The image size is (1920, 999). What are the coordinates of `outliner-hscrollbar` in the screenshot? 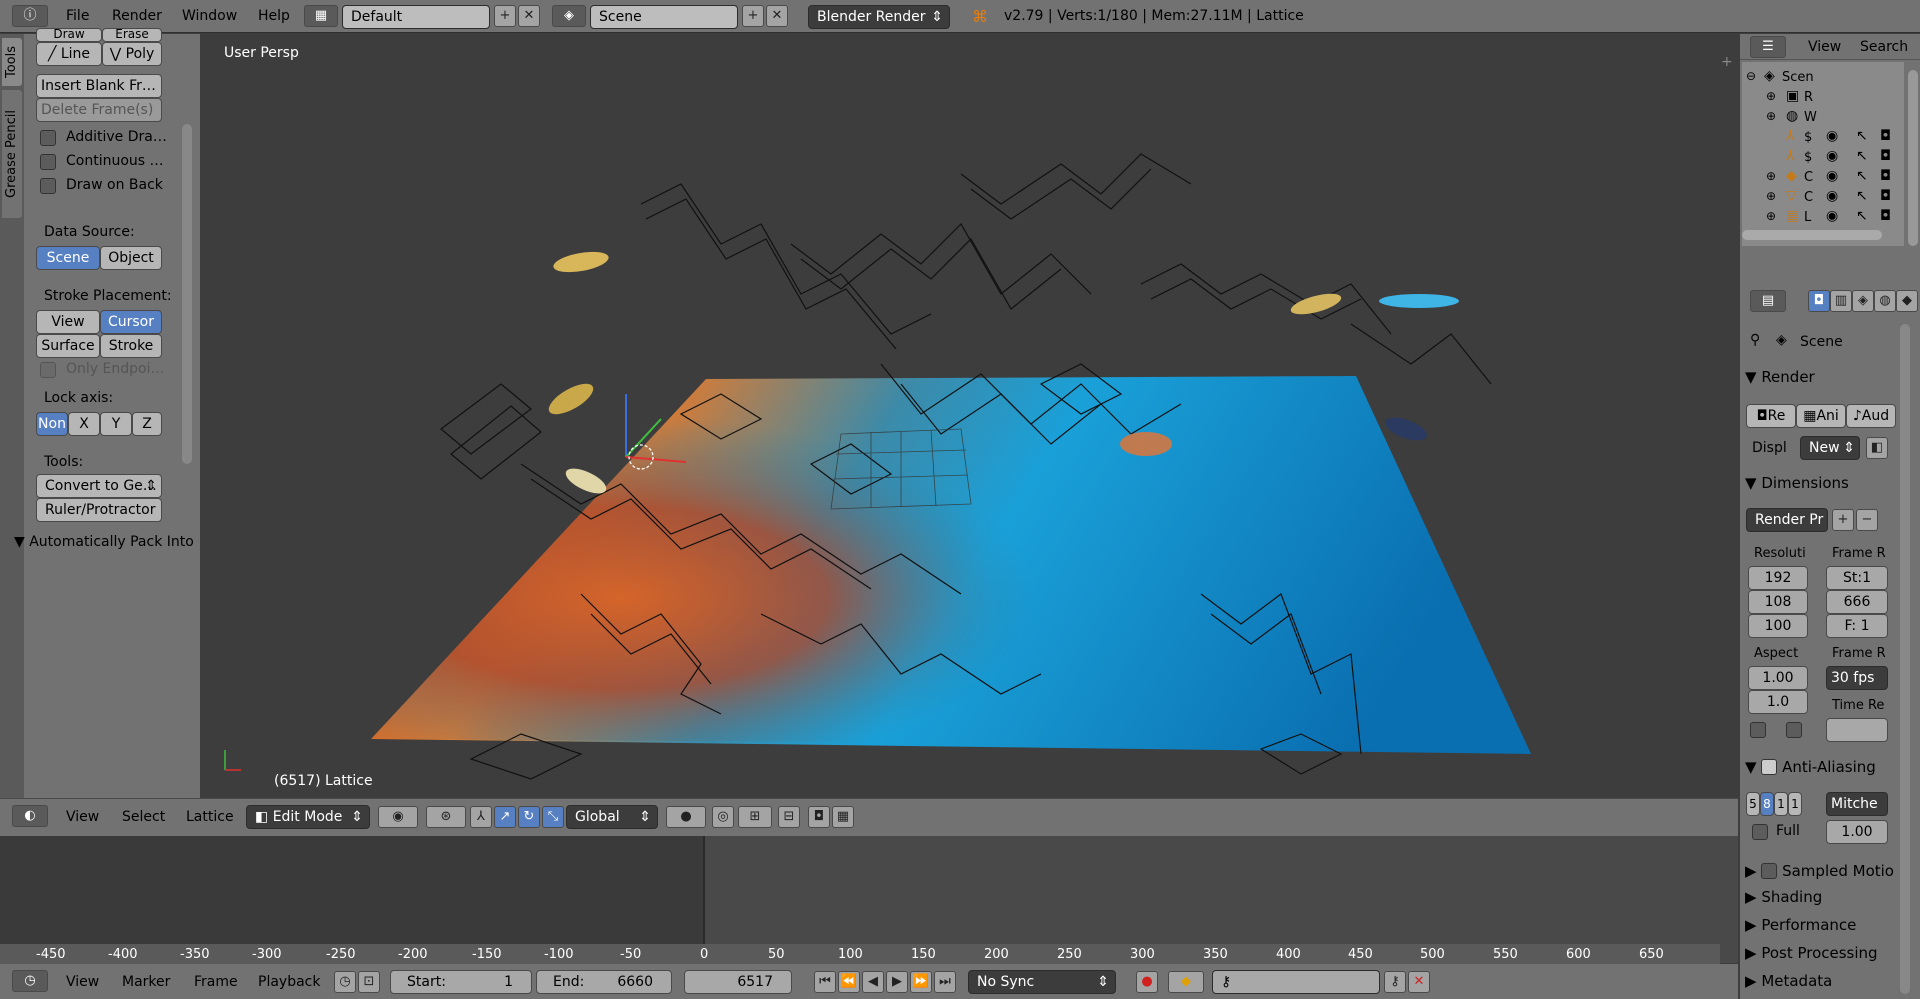 It's located at (1812, 235).